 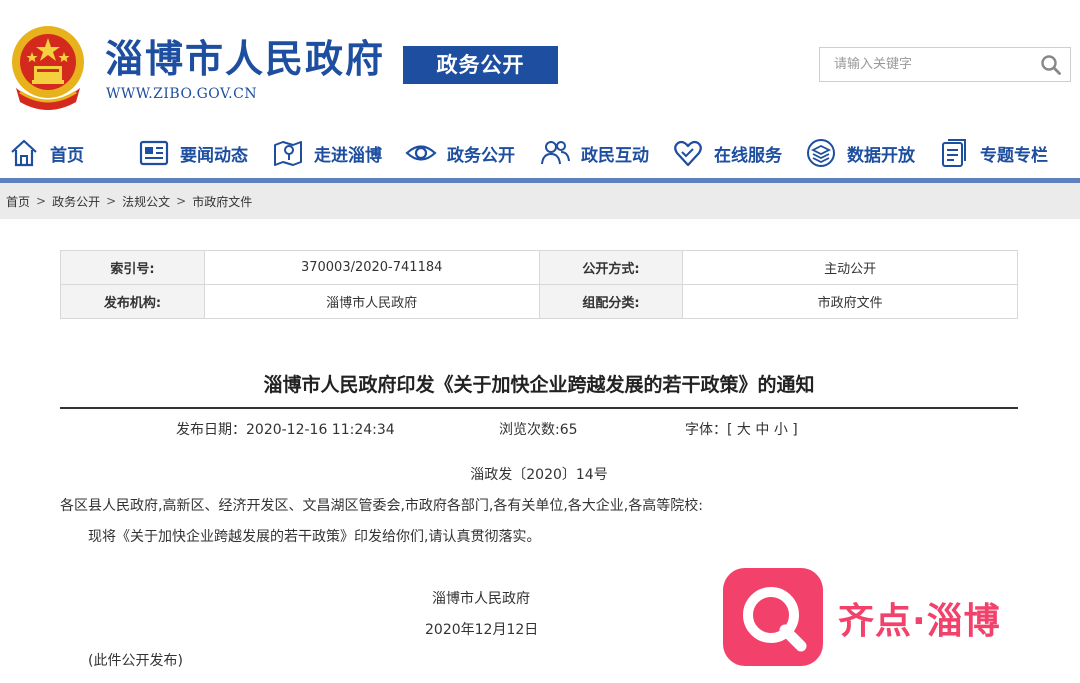 I want to click on breadcrumb-city-docs: 市政府文件, so click(x=222, y=201).